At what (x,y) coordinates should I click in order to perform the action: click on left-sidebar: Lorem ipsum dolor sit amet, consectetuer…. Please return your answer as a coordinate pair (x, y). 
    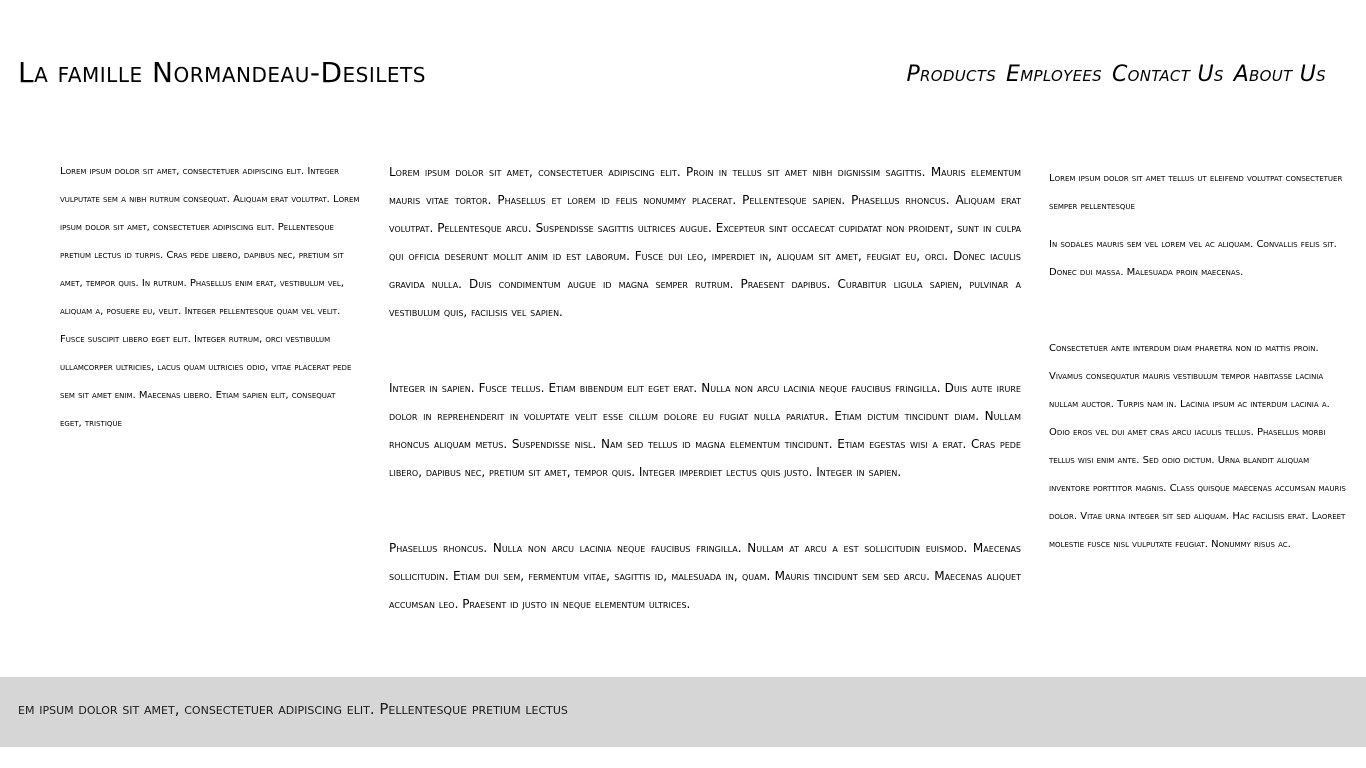
    Looking at the image, I should click on (210, 298).